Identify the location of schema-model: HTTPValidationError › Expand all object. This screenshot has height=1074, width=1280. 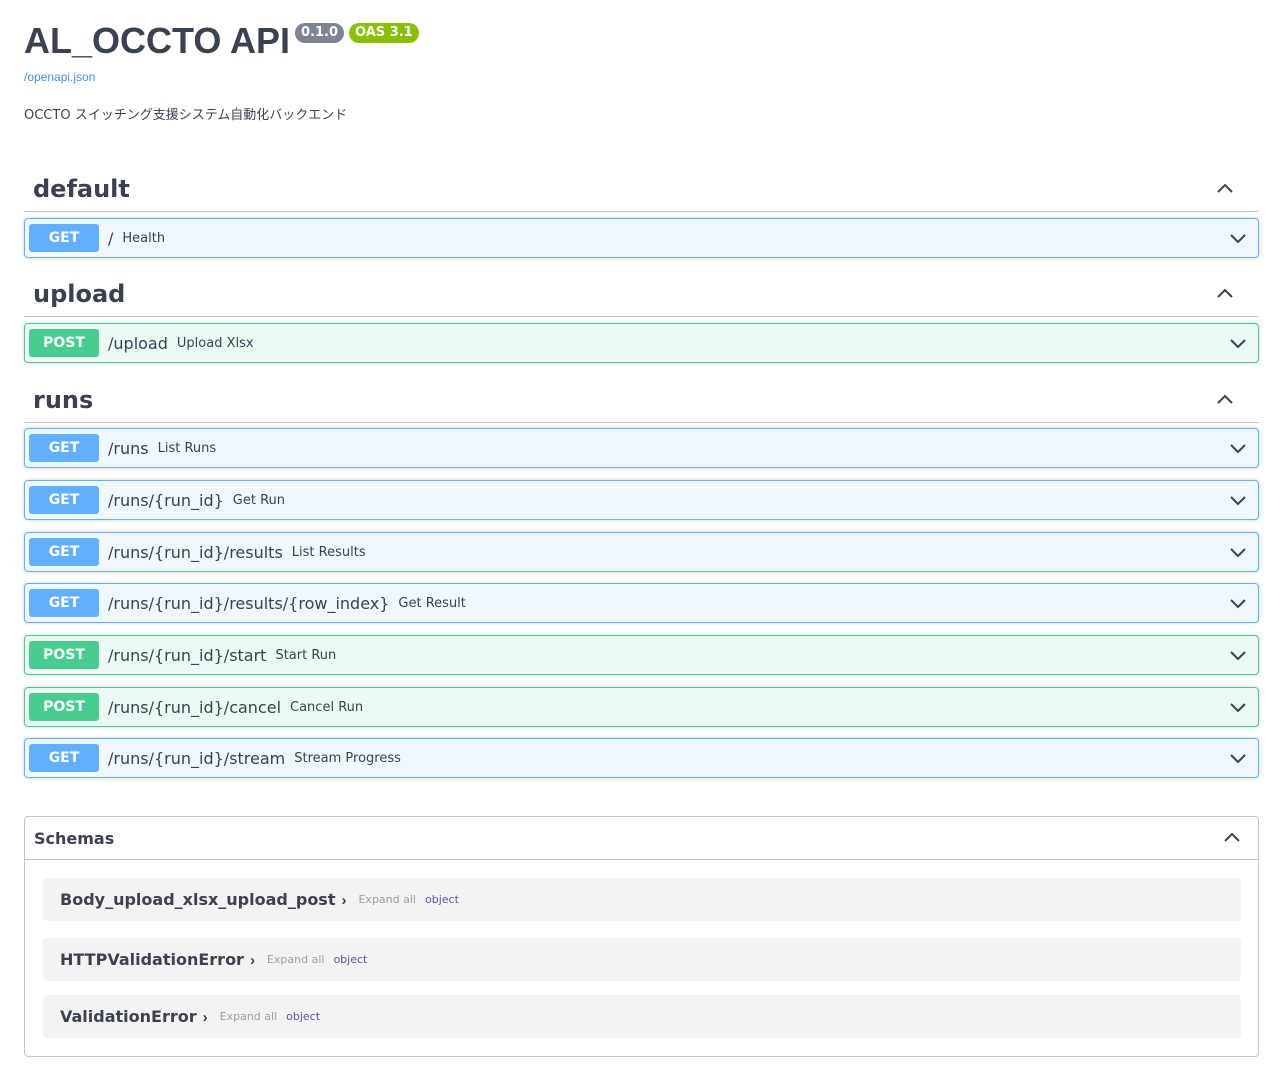
(642, 959).